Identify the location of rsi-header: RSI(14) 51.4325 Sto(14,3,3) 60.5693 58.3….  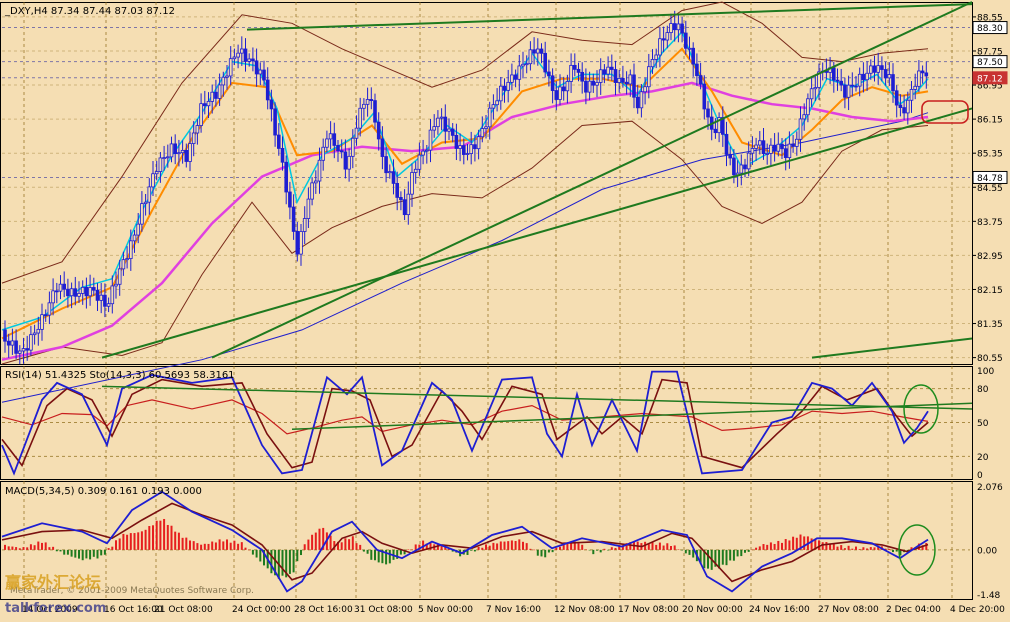
(120, 375).